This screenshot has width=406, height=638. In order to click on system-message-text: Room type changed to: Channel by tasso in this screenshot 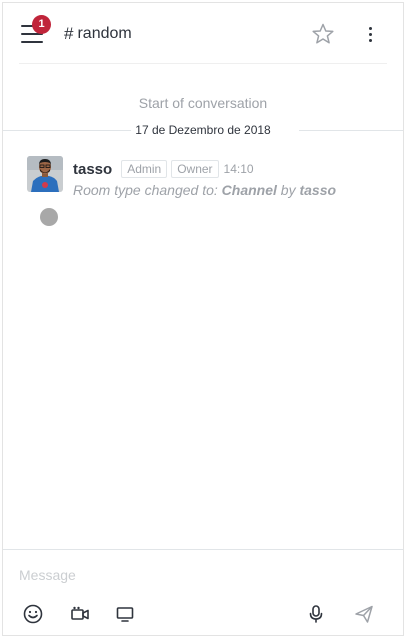, I will do `click(204, 190)`.